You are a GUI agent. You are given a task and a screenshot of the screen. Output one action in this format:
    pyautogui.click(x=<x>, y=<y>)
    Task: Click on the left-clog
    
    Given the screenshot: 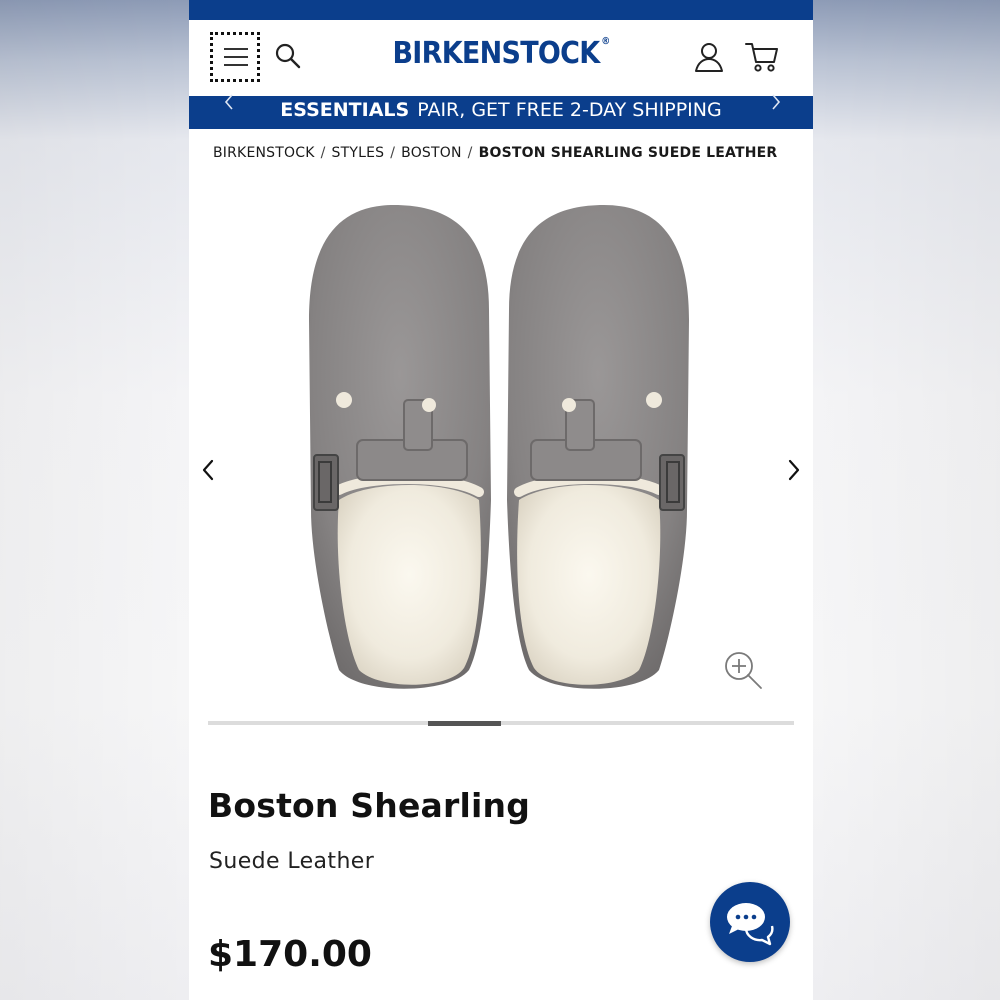 What is the action you would take?
    pyautogui.click(x=400, y=447)
    